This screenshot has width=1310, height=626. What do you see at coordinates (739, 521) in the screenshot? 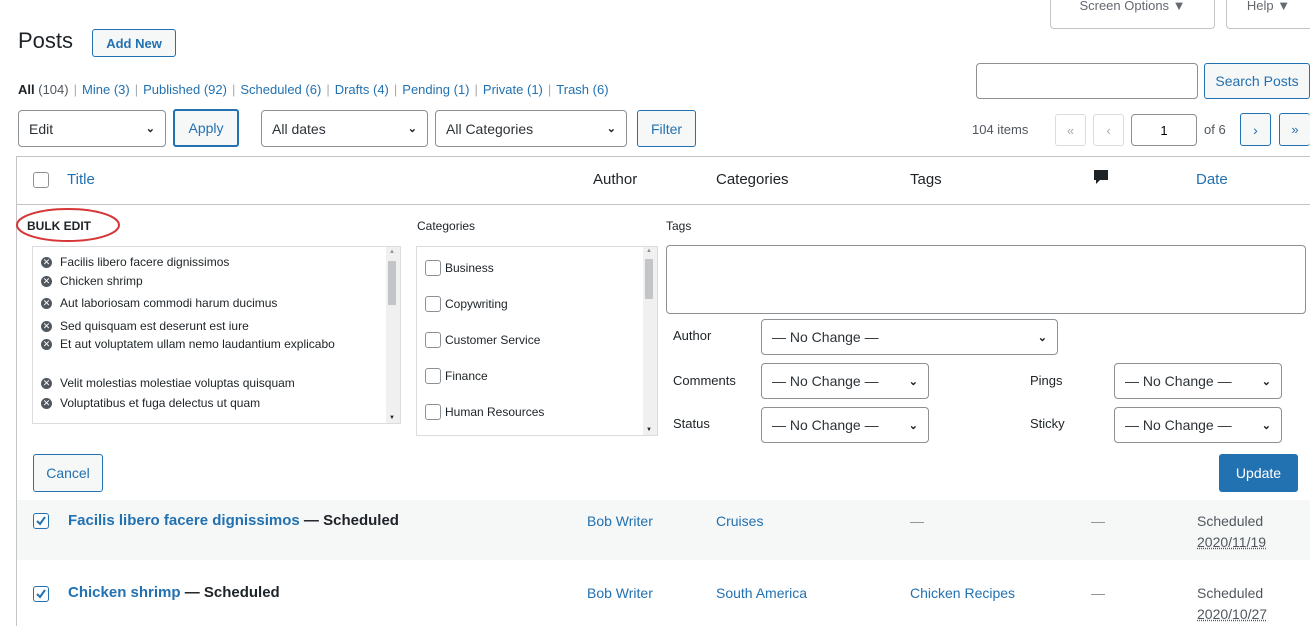
I see `row-categories: Cruises` at bounding box center [739, 521].